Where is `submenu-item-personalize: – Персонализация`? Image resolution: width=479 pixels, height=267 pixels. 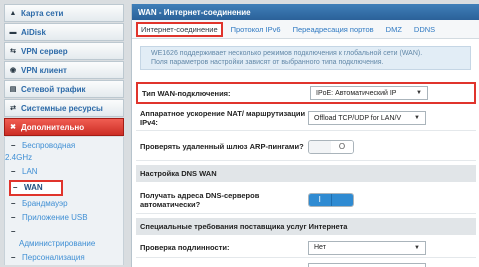
submenu-item-personalize: – Персонализация is located at coordinates (64, 258).